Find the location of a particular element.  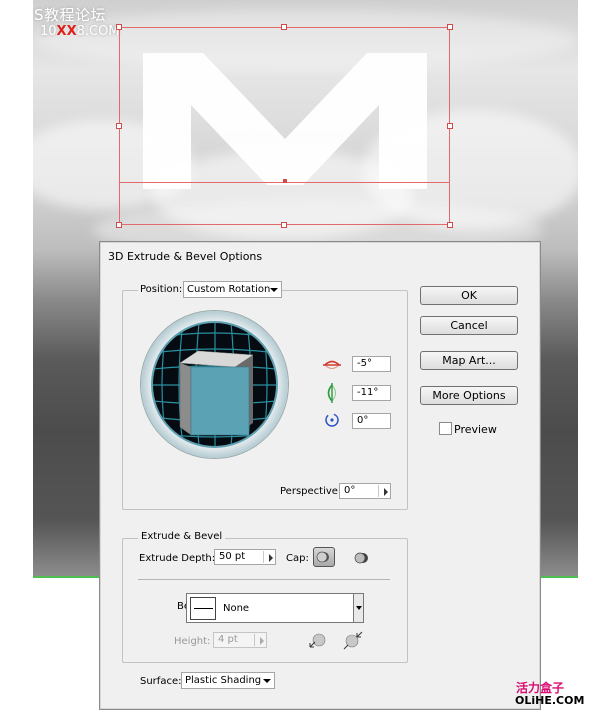

extrude-depth-field: 50 pt is located at coordinates (245, 557).